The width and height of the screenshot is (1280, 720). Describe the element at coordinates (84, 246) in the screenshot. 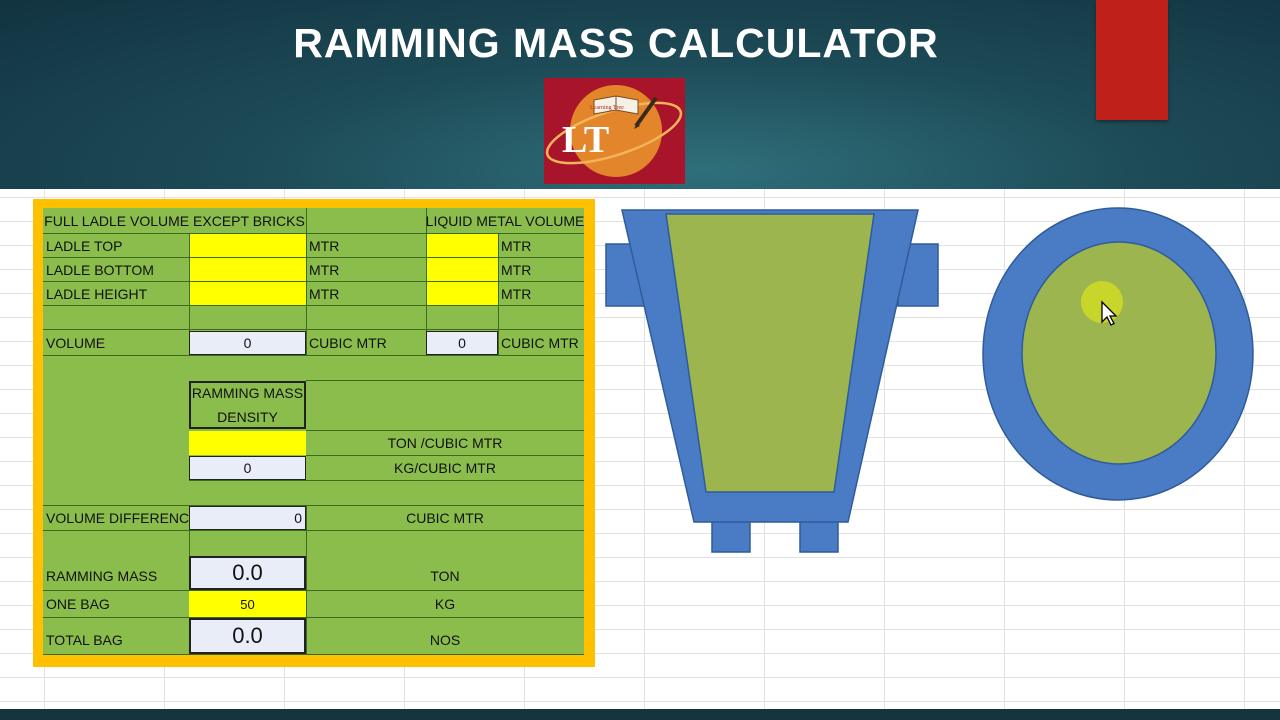

I see `ladle-top-label: LADLE TOP` at that location.